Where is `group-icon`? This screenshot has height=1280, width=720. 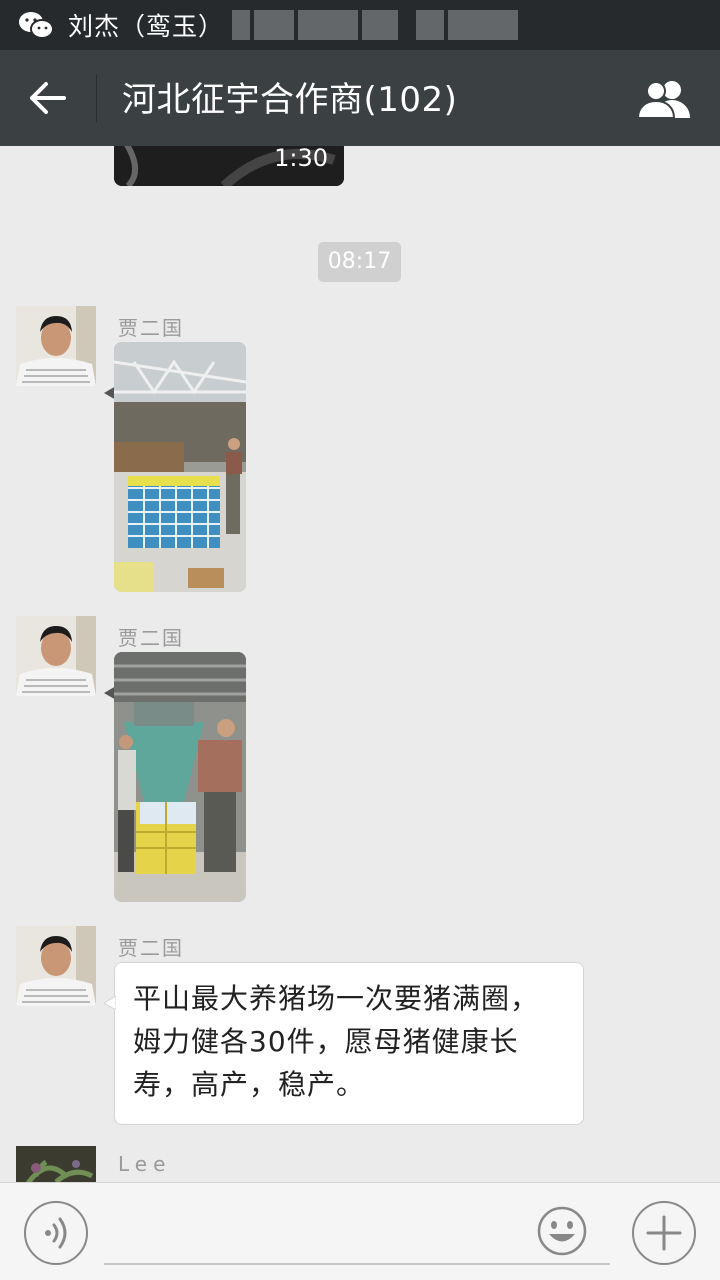 group-icon is located at coordinates (664, 98).